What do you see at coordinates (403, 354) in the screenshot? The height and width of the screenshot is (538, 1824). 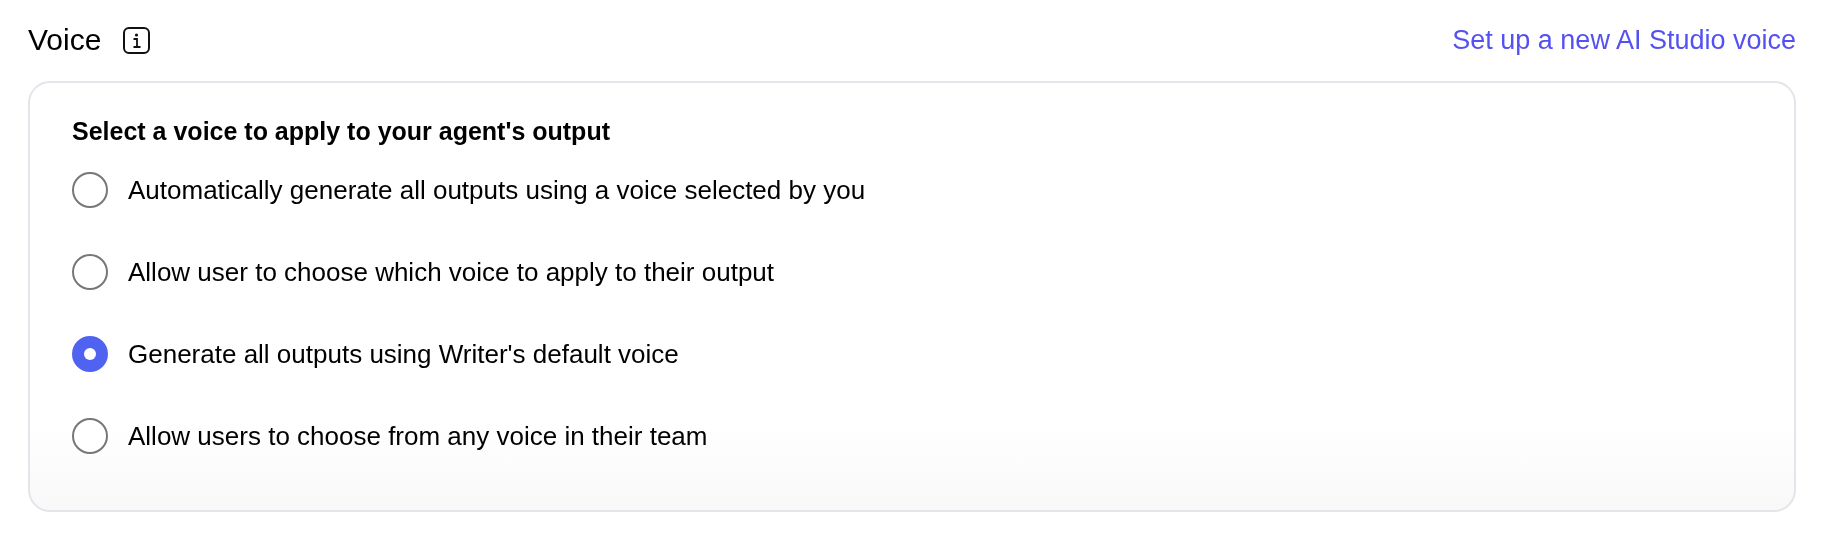 I see `option-label: Generate all outputs using Writer's default voice` at bounding box center [403, 354].